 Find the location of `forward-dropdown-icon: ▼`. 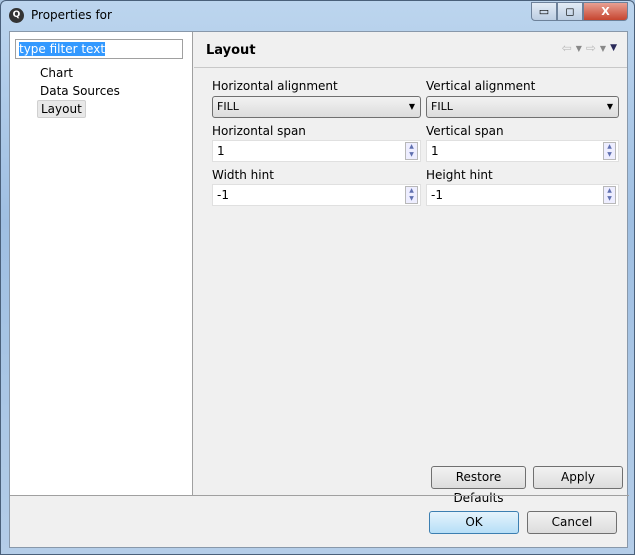

forward-dropdown-icon: ▼ is located at coordinates (603, 49).